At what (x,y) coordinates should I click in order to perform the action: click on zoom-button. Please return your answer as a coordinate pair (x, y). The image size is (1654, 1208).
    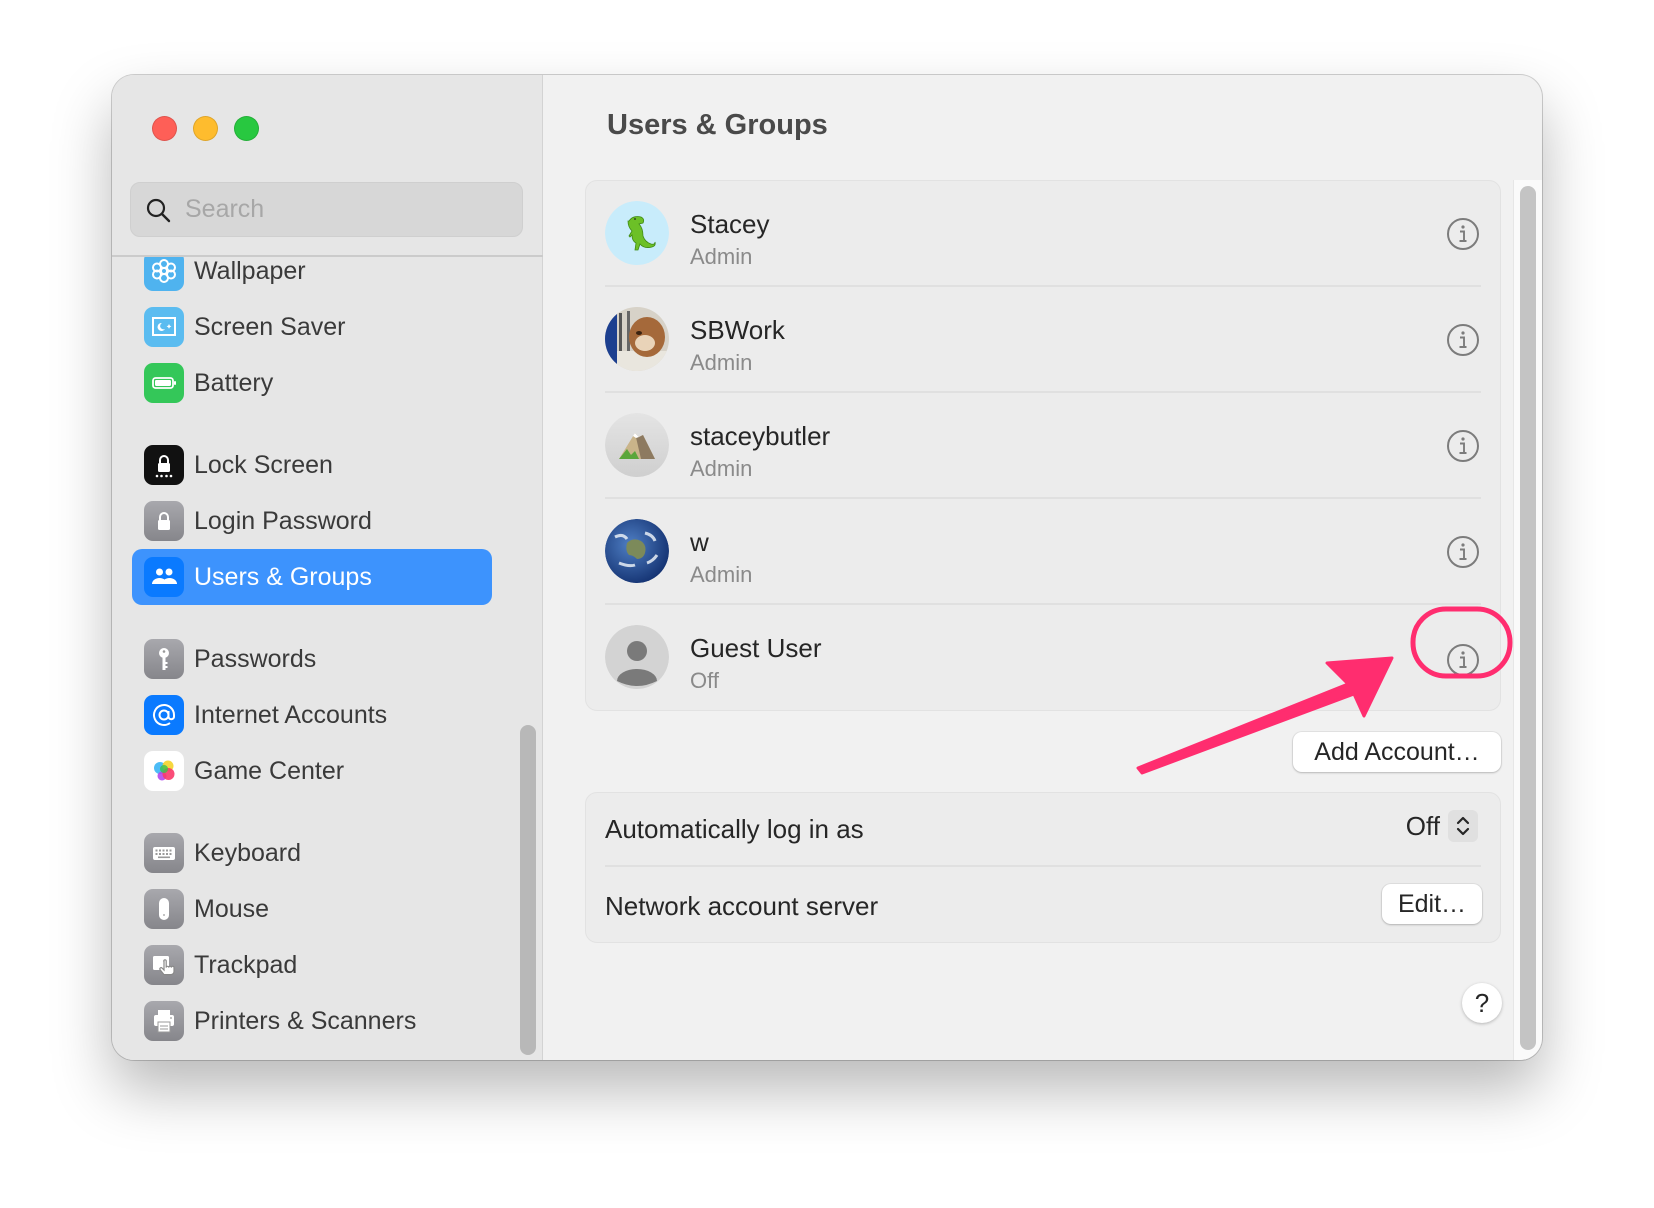
    Looking at the image, I should click on (246, 128).